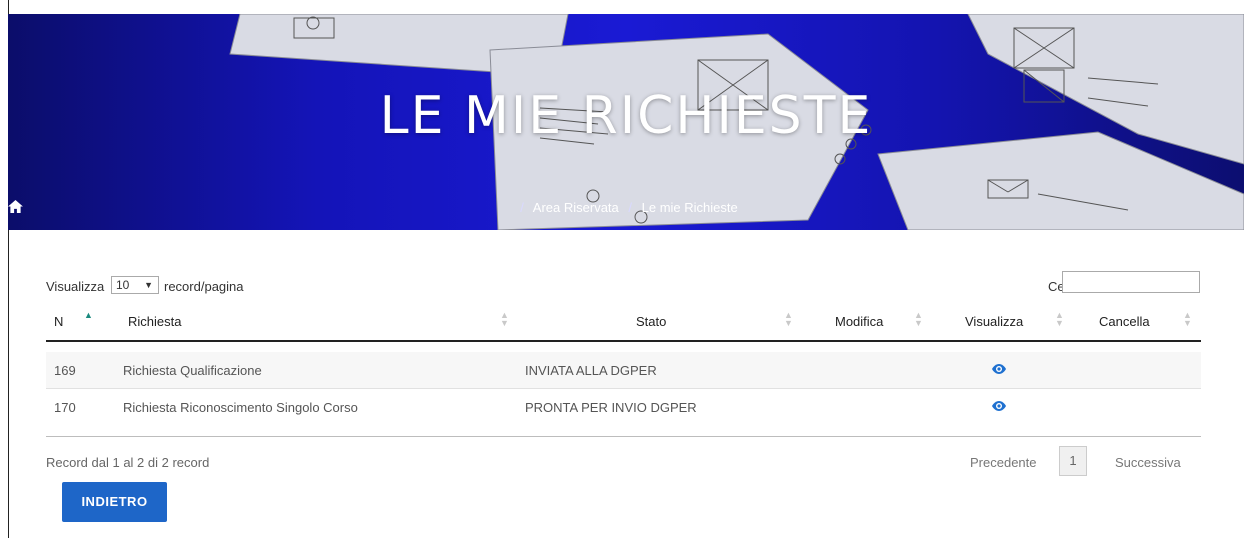 The height and width of the screenshot is (538, 1245). What do you see at coordinates (148, 285) in the screenshot?
I see `dropdown-arrow-icon: ▼` at bounding box center [148, 285].